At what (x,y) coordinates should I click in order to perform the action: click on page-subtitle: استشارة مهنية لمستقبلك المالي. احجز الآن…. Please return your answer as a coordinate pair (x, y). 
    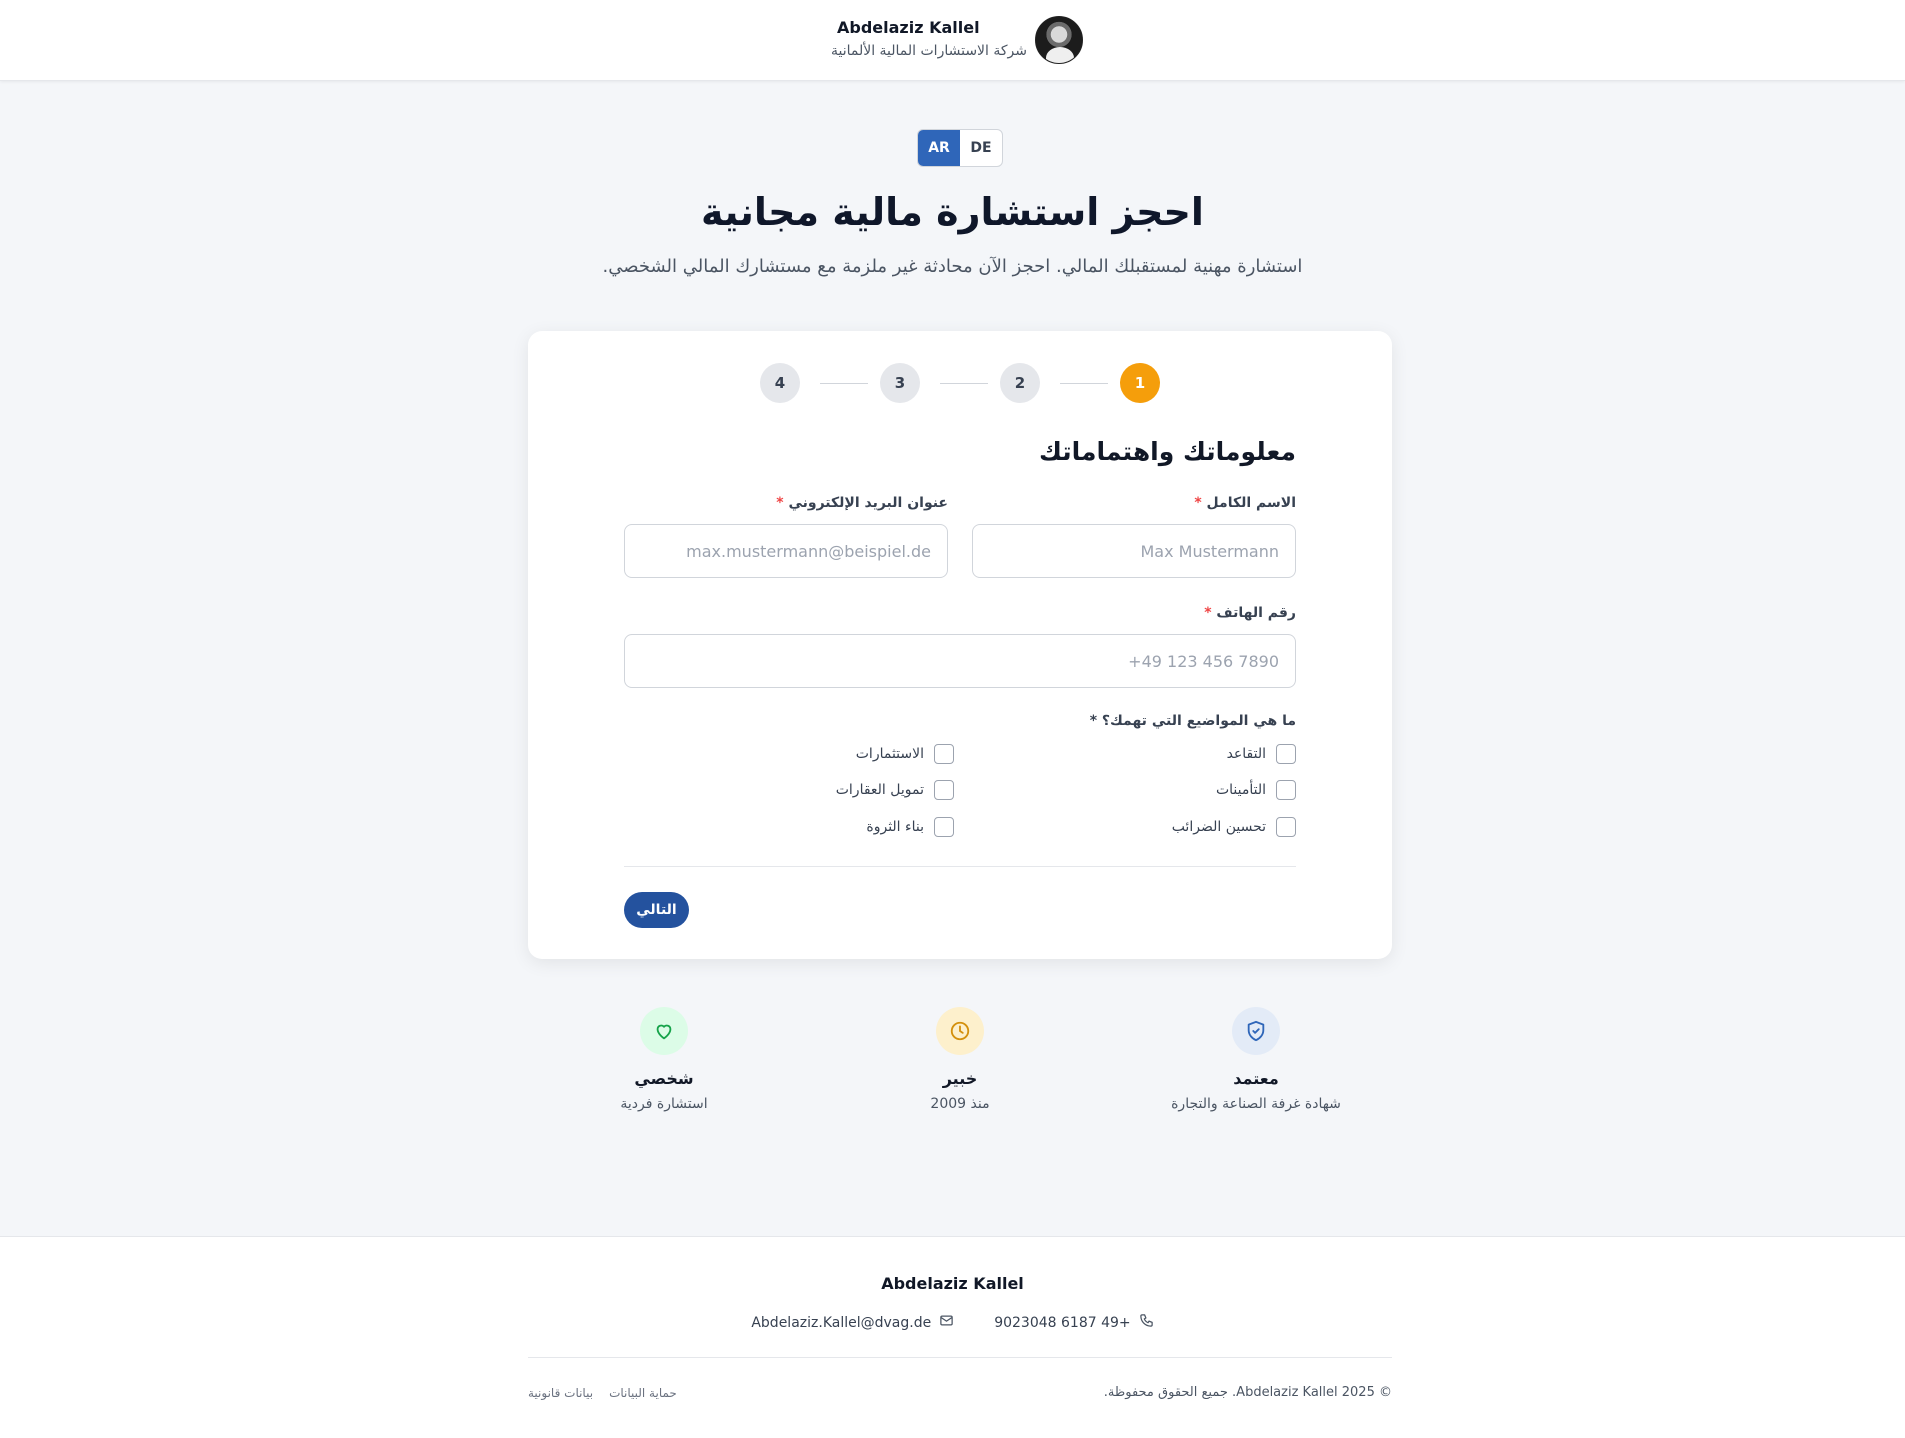
    Looking at the image, I should click on (952, 266).